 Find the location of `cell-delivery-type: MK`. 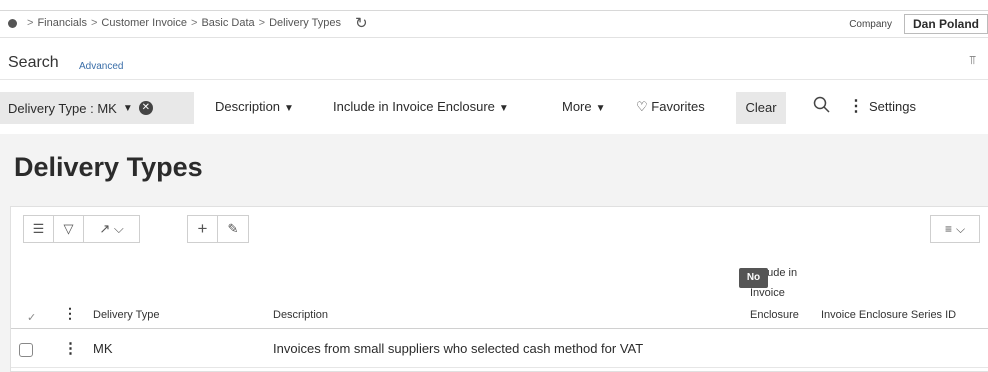

cell-delivery-type: MK is located at coordinates (103, 348).